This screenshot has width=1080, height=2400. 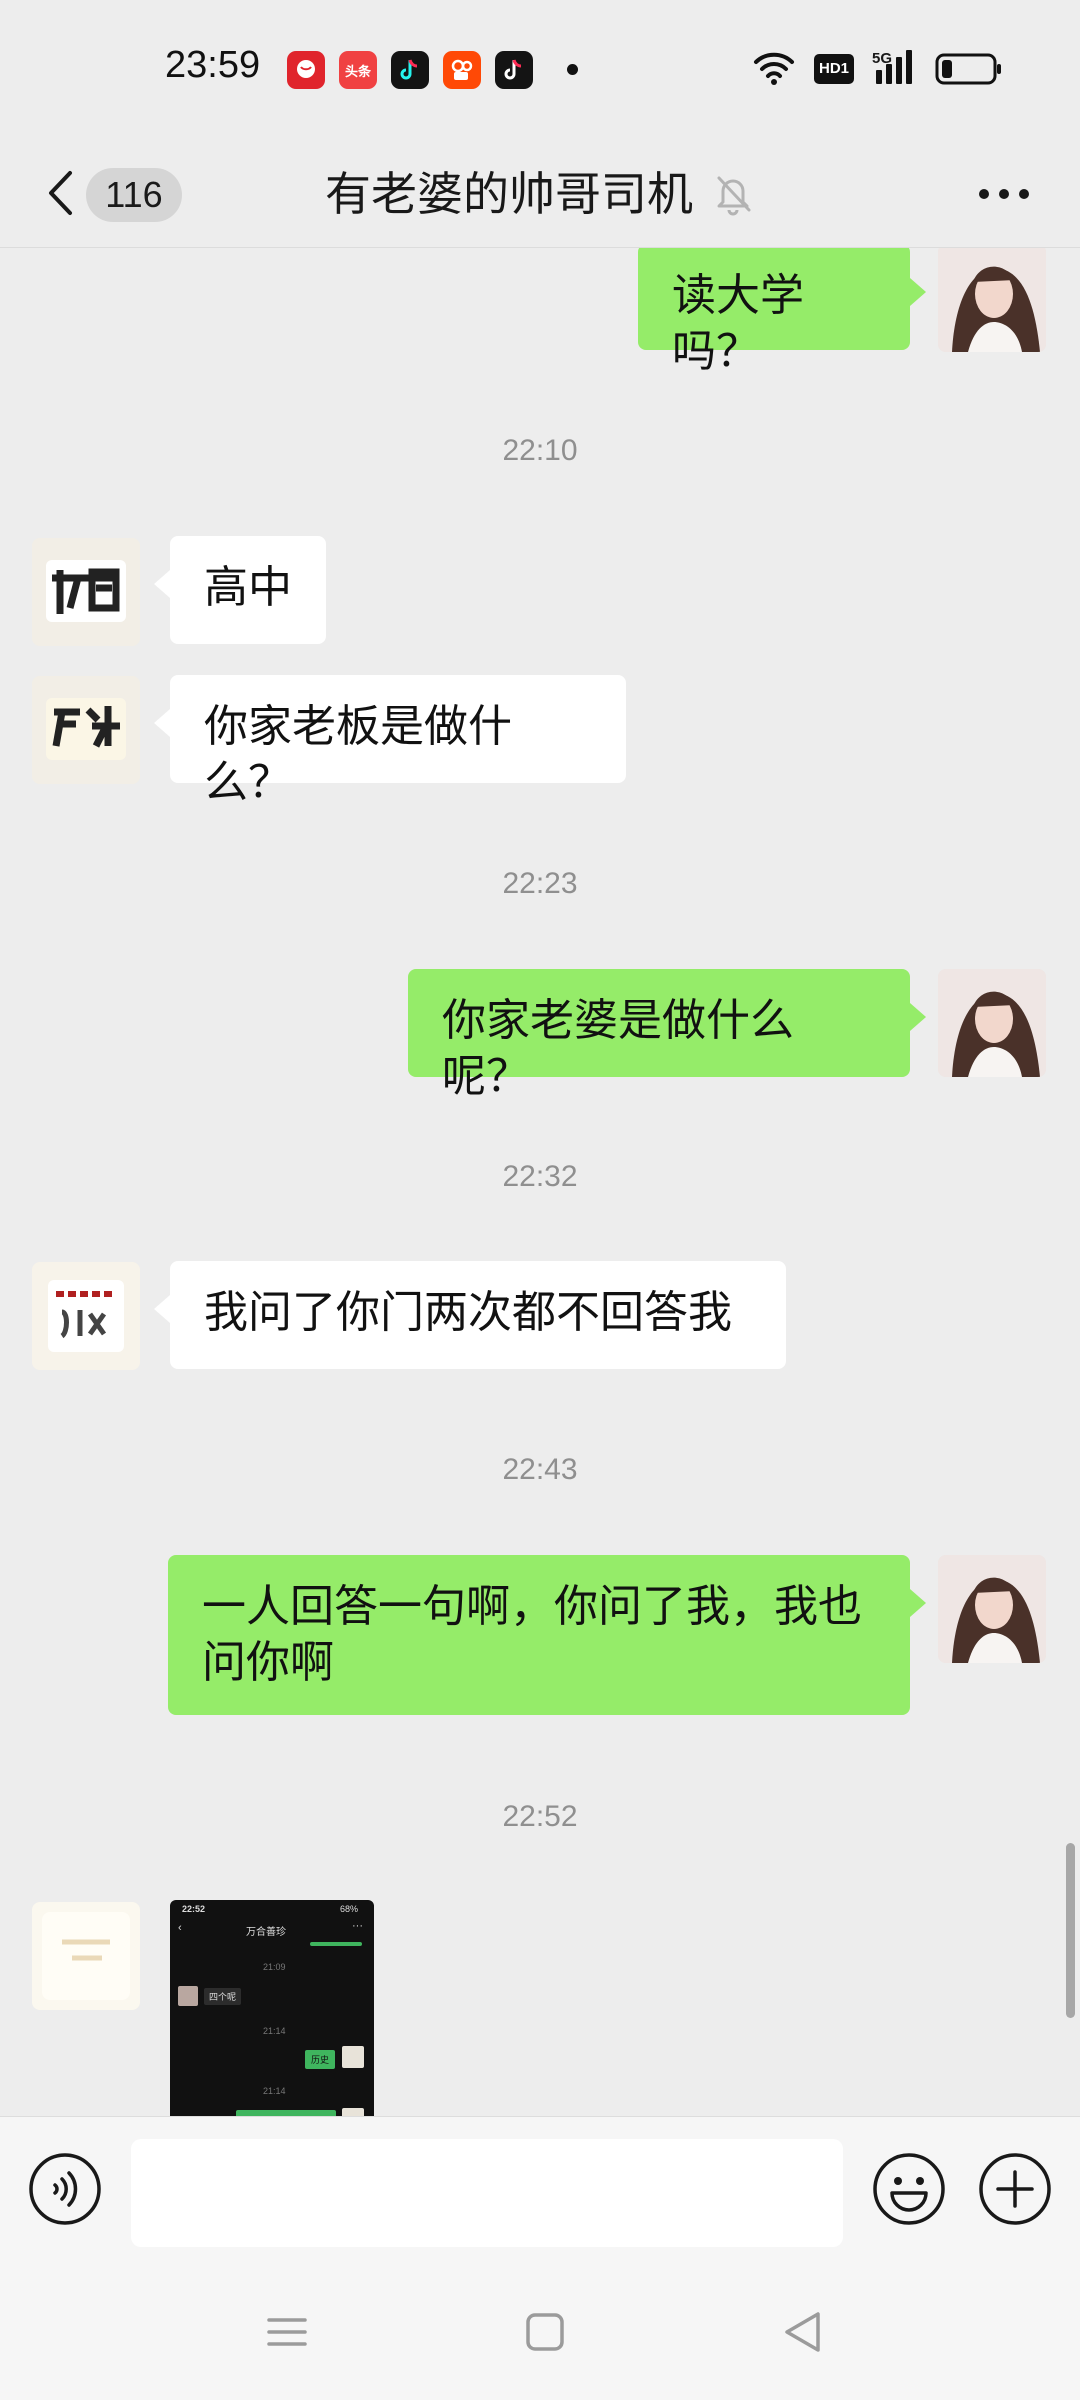 What do you see at coordinates (357, 1926) in the screenshot?
I see `thumb-more-icon: ···` at bounding box center [357, 1926].